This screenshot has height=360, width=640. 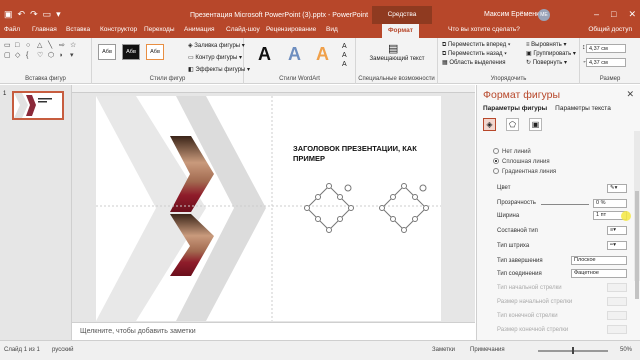 I want to click on shape-outline-button: ▭ Контур фигуры ▾, so click(x=219, y=58).